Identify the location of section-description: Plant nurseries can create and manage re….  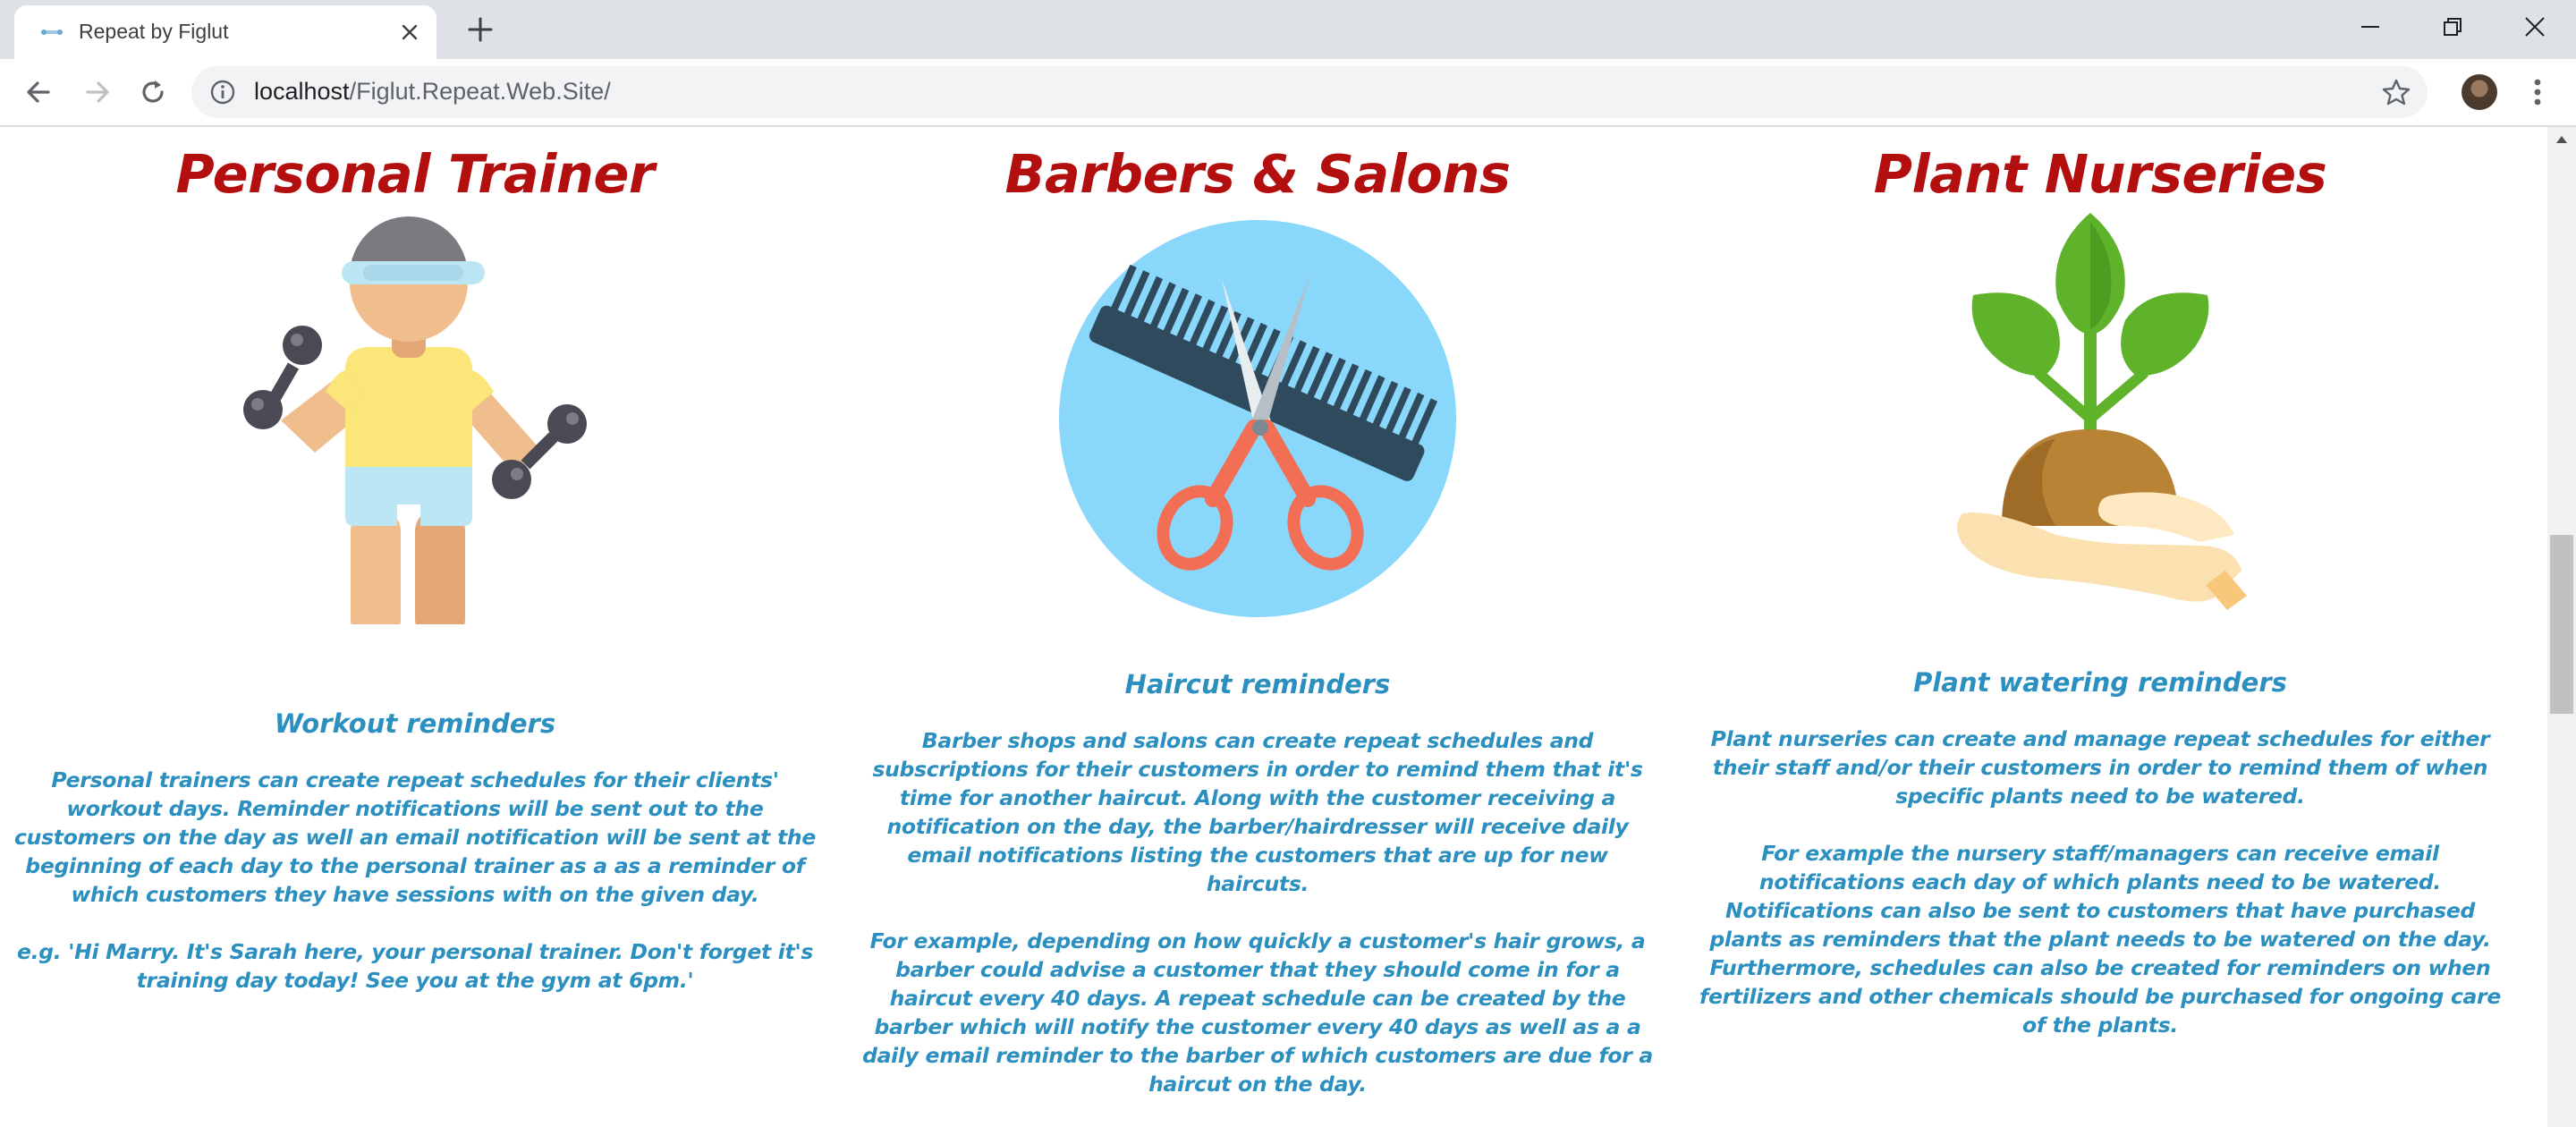
(2100, 896).